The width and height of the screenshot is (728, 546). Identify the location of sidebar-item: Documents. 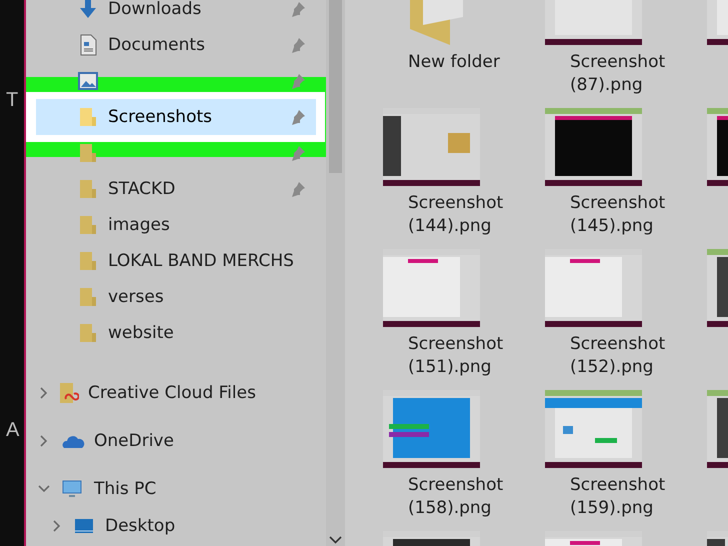
(176, 45).